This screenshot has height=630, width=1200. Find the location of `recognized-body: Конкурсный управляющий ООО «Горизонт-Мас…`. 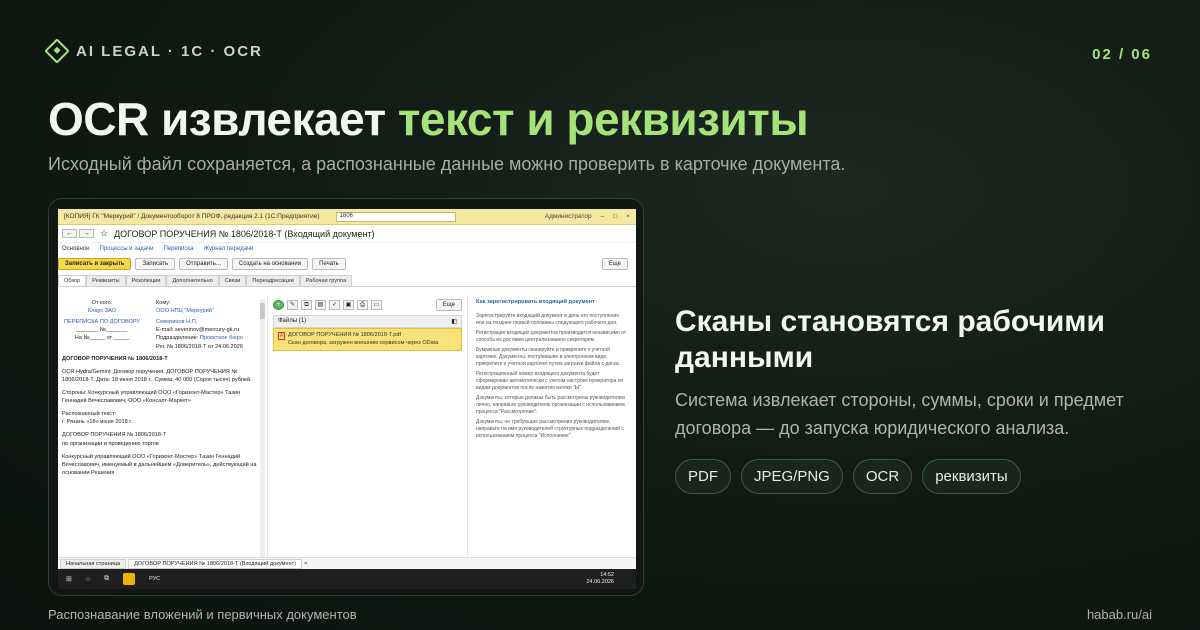

recognized-body: Конкурсный управляющий ООО «Горизонт-Мас… is located at coordinates (159, 464).